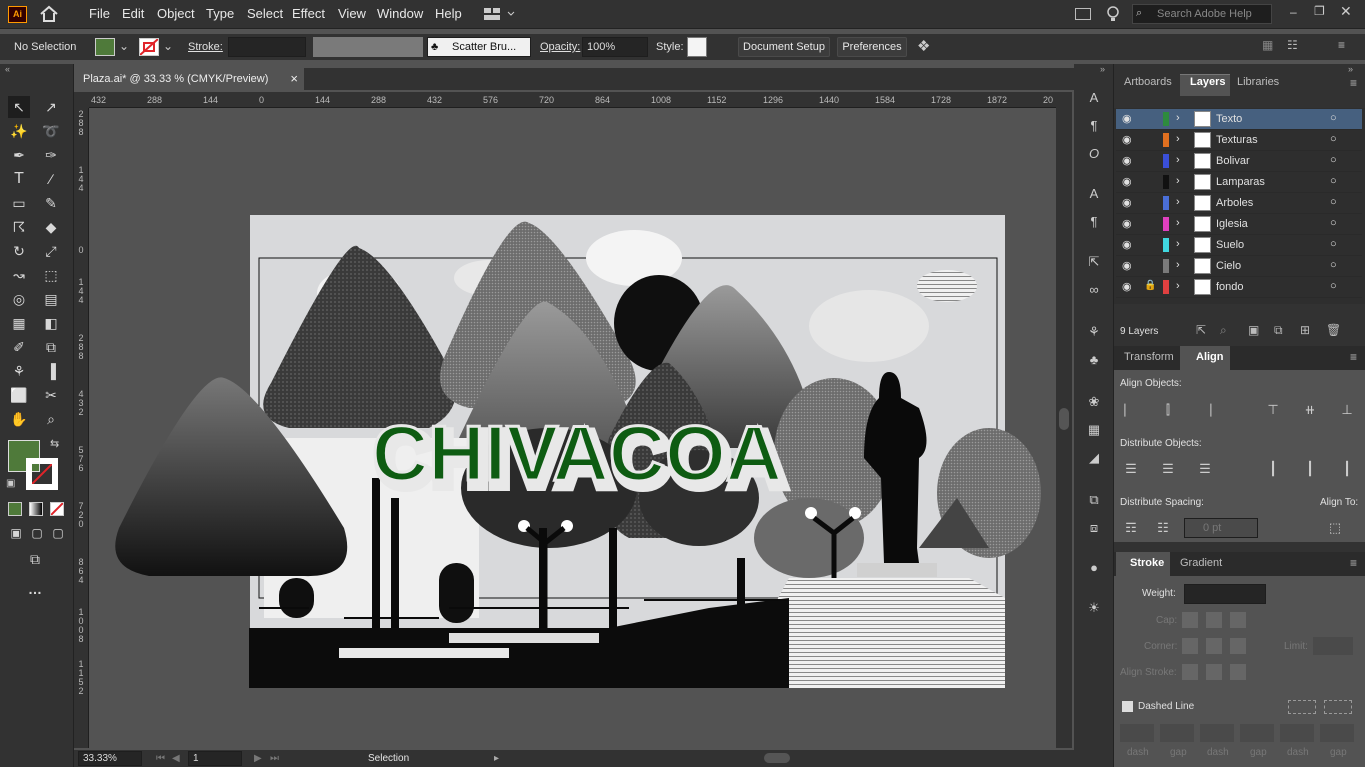 Image resolution: width=1365 pixels, height=767 pixels. What do you see at coordinates (36, 509) in the screenshot?
I see `gradient-mode-button` at bounding box center [36, 509].